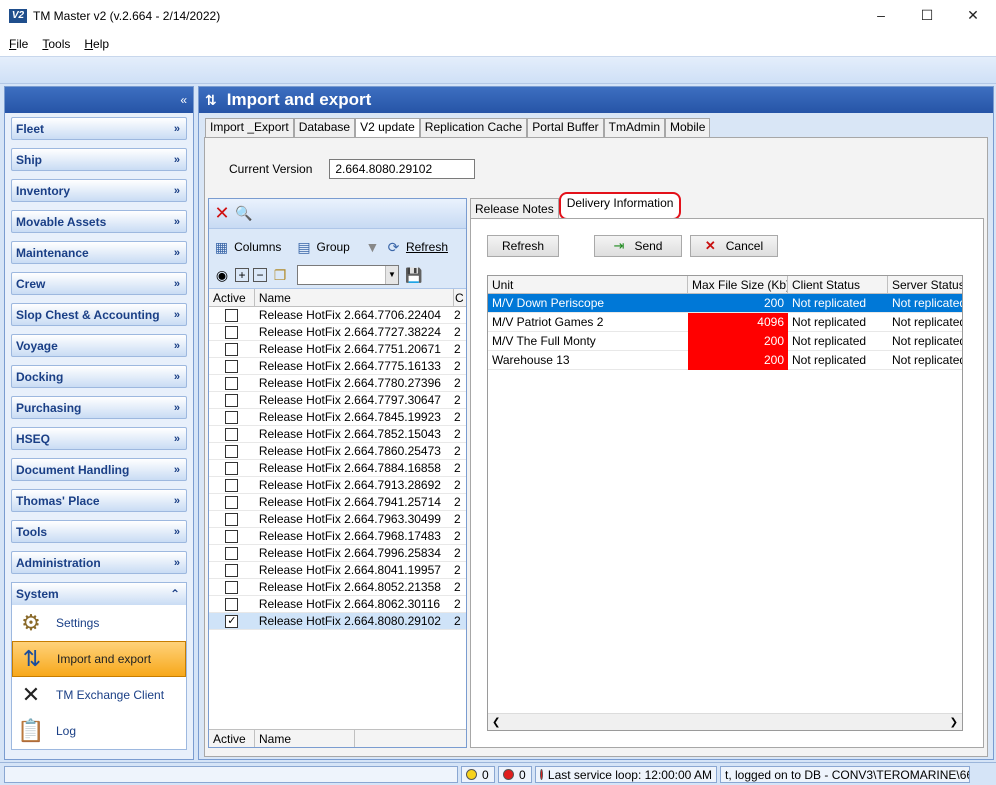  What do you see at coordinates (337, 570) in the screenshot?
I see `table-row: Release HotFix 2.664.8041.19957 2` at bounding box center [337, 570].